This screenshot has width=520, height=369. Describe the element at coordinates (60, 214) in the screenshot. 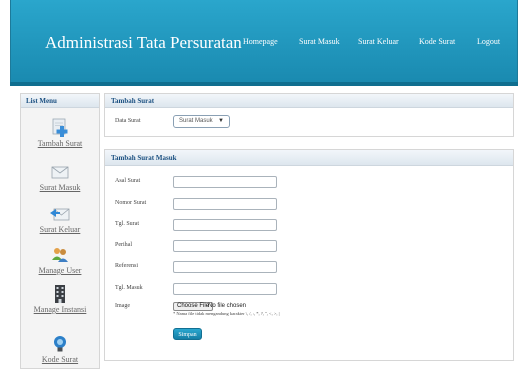

I see `outgoing-mail-icon` at that location.